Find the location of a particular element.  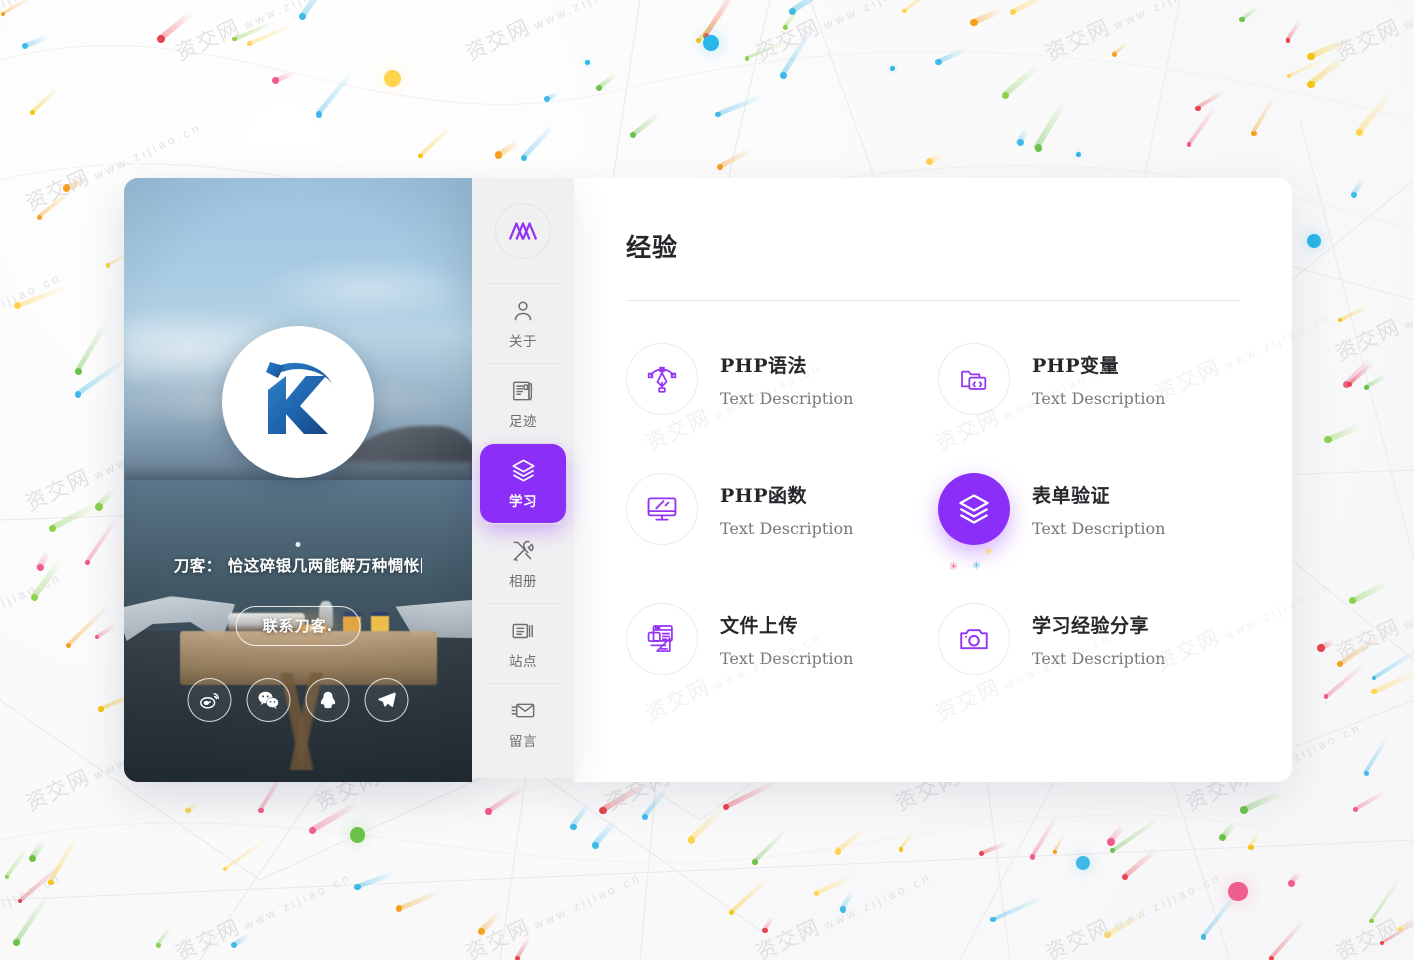

pen-tool-icon is located at coordinates (662, 379).